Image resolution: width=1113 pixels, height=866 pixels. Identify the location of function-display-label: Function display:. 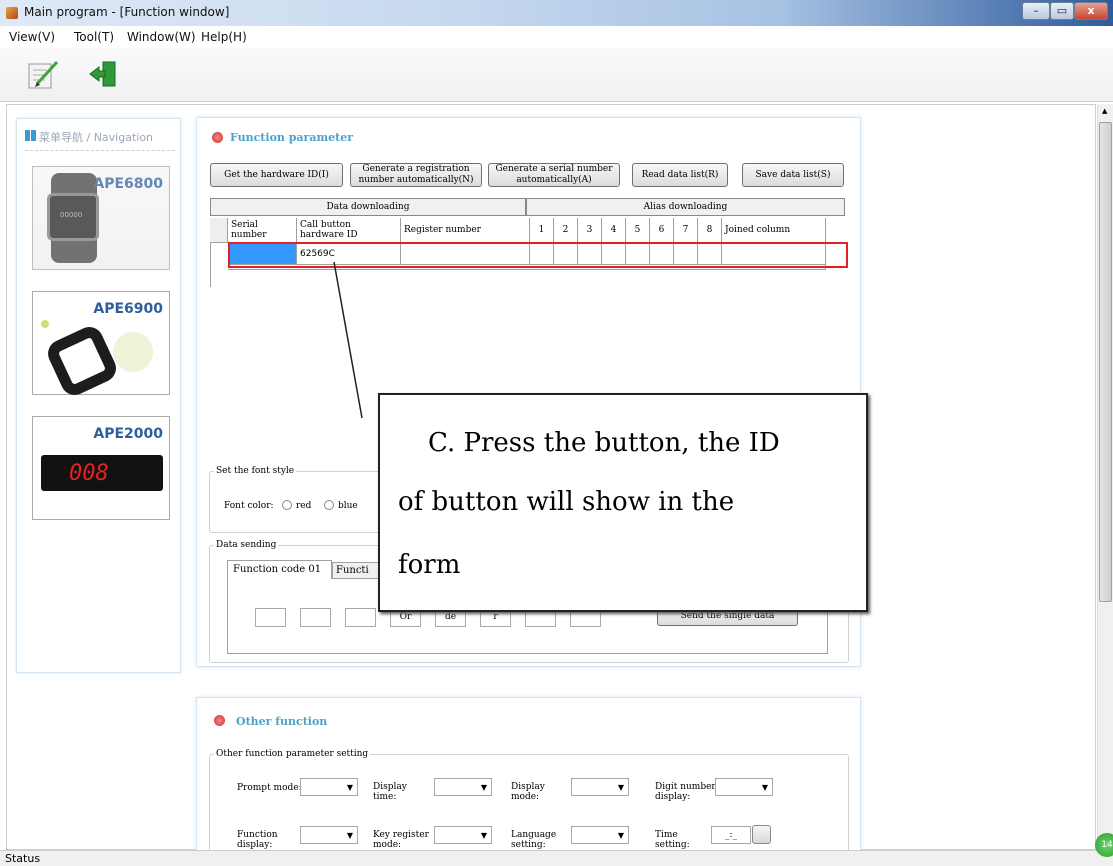
(257, 840).